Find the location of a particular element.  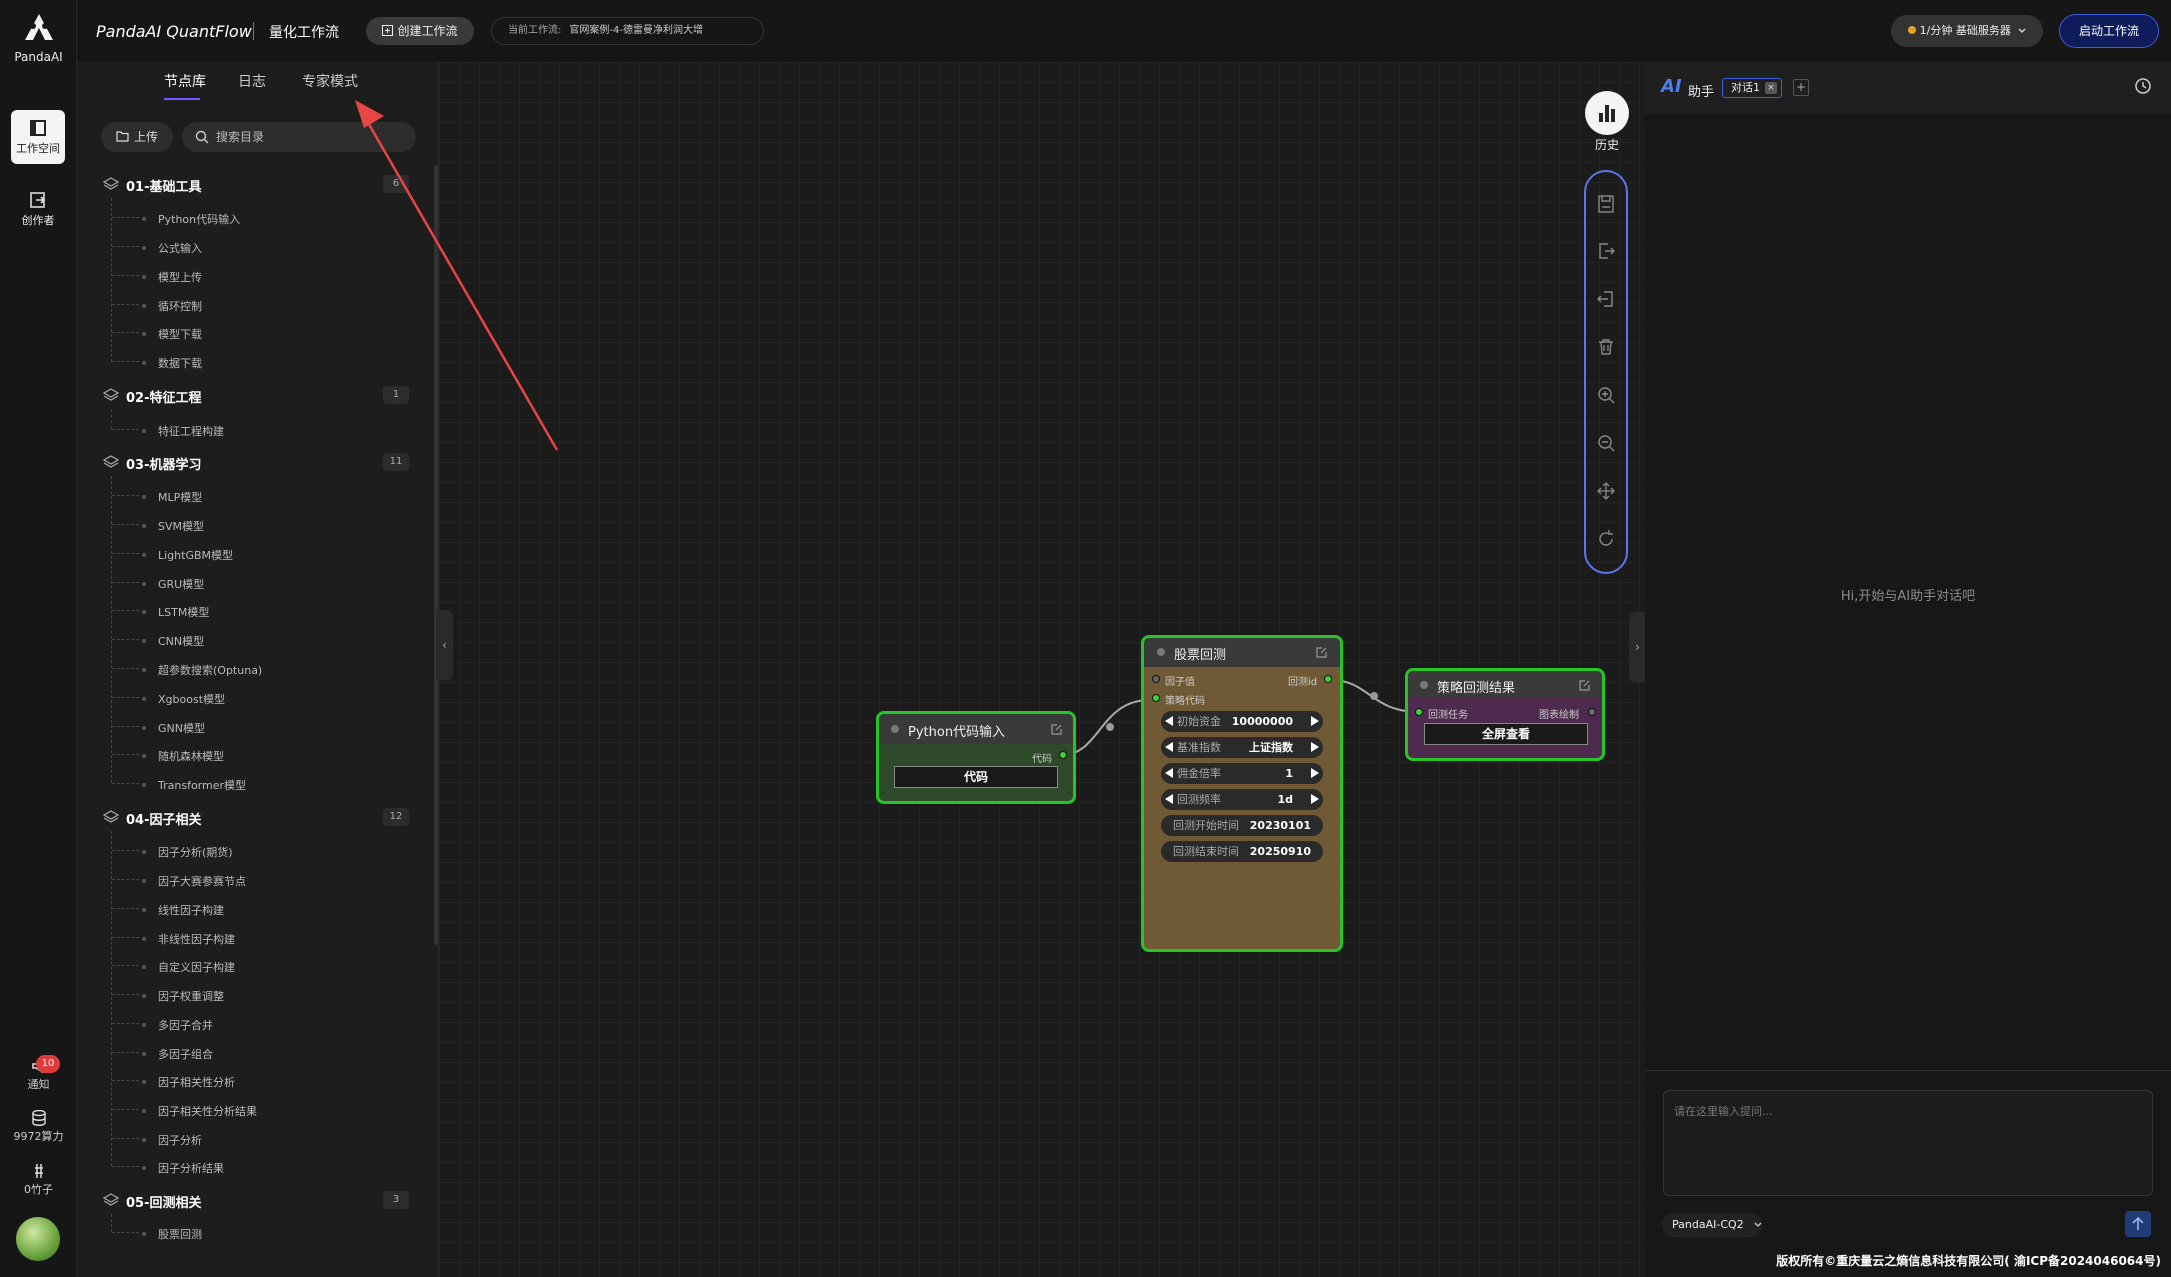

node-item: MLP模型 is located at coordinates (171, 497).